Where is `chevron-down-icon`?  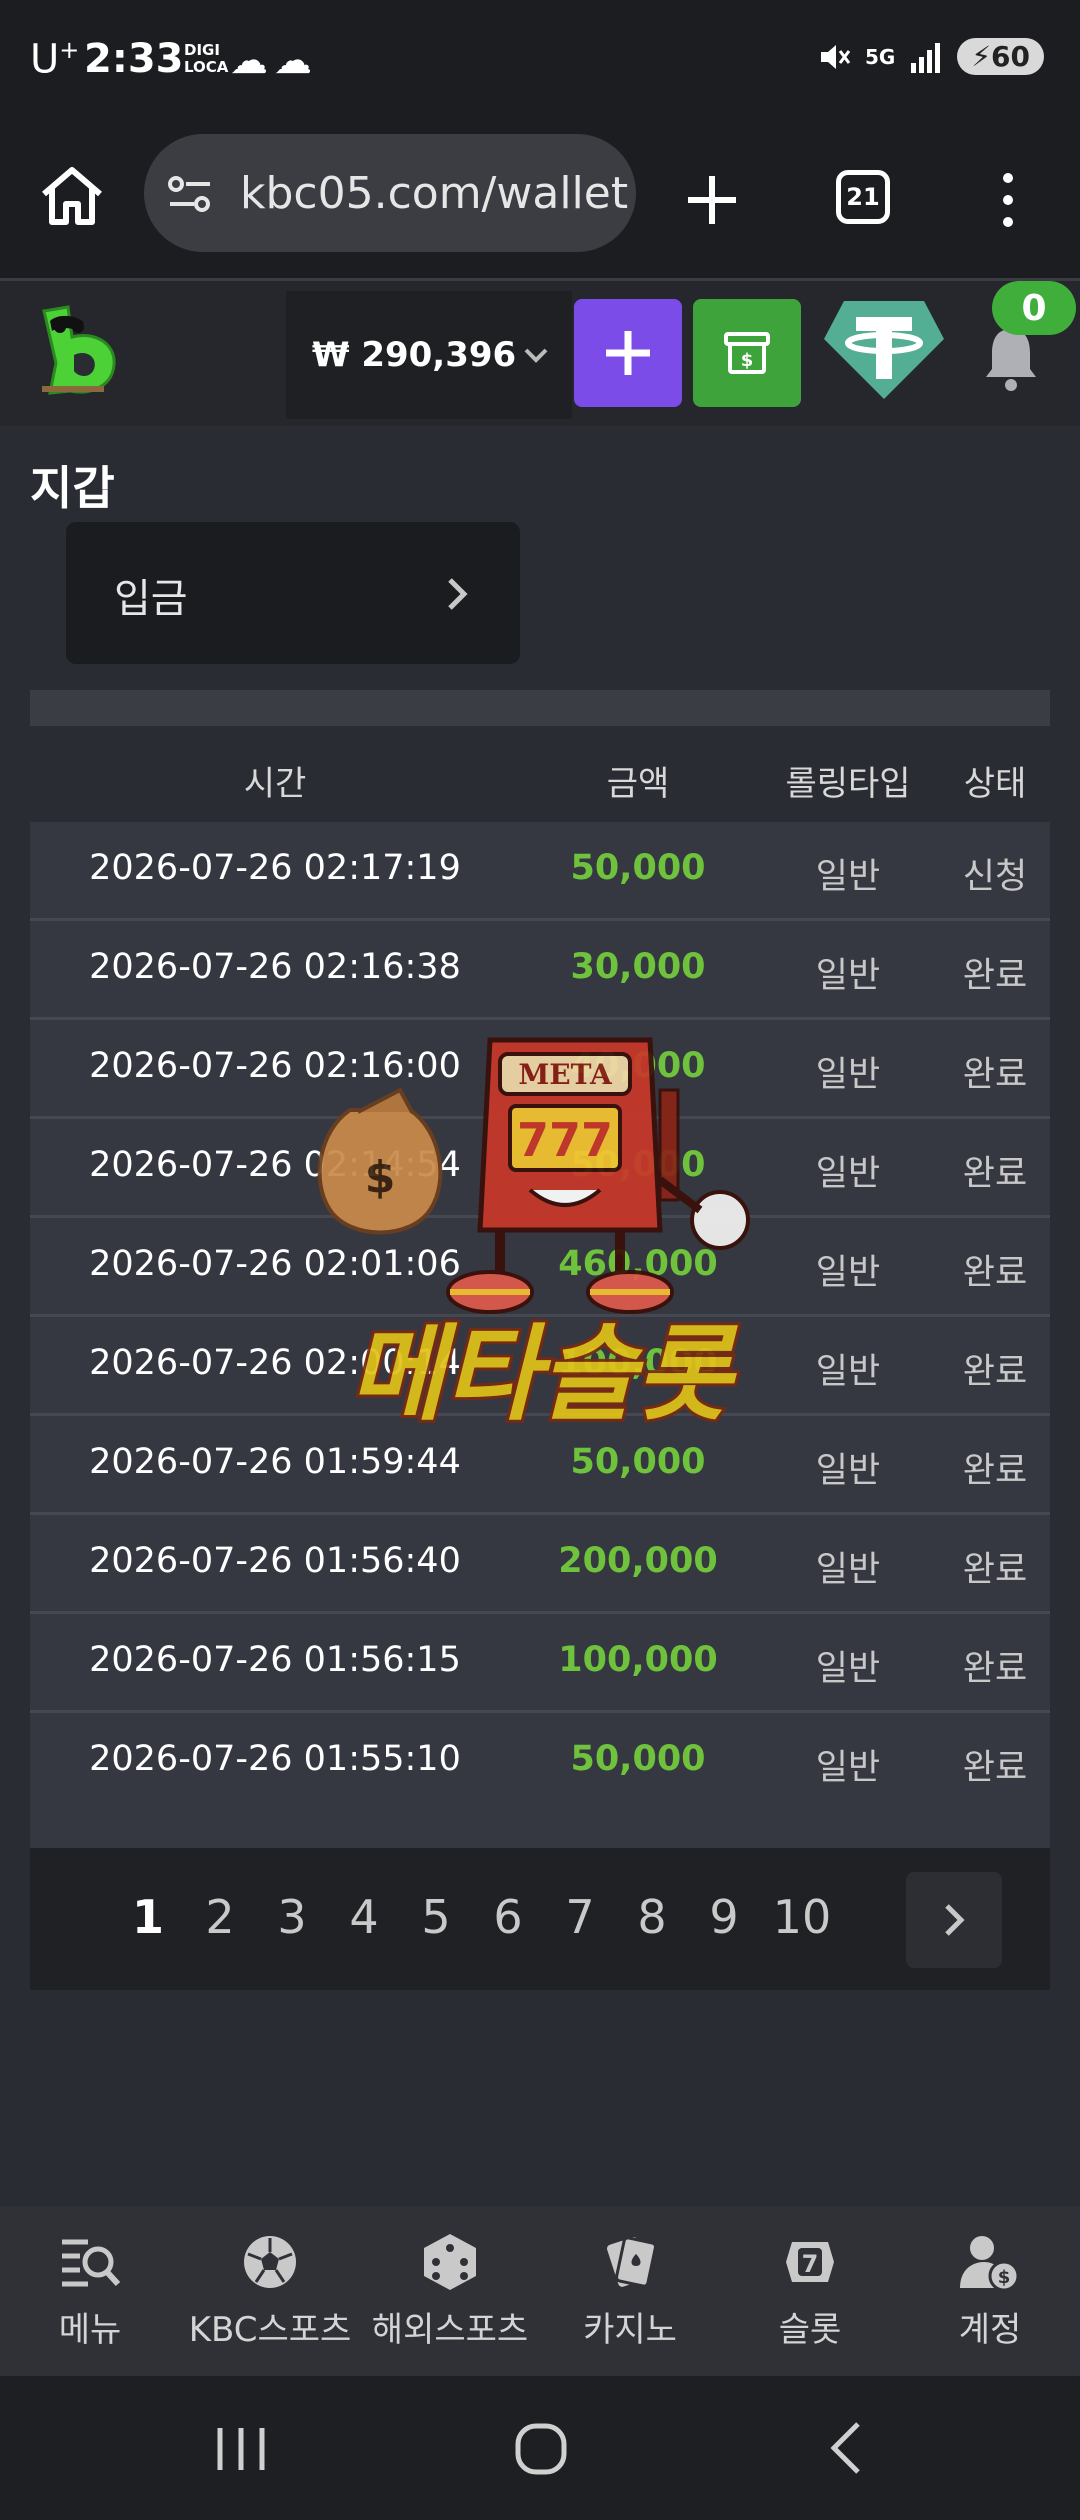 chevron-down-icon is located at coordinates (536, 355).